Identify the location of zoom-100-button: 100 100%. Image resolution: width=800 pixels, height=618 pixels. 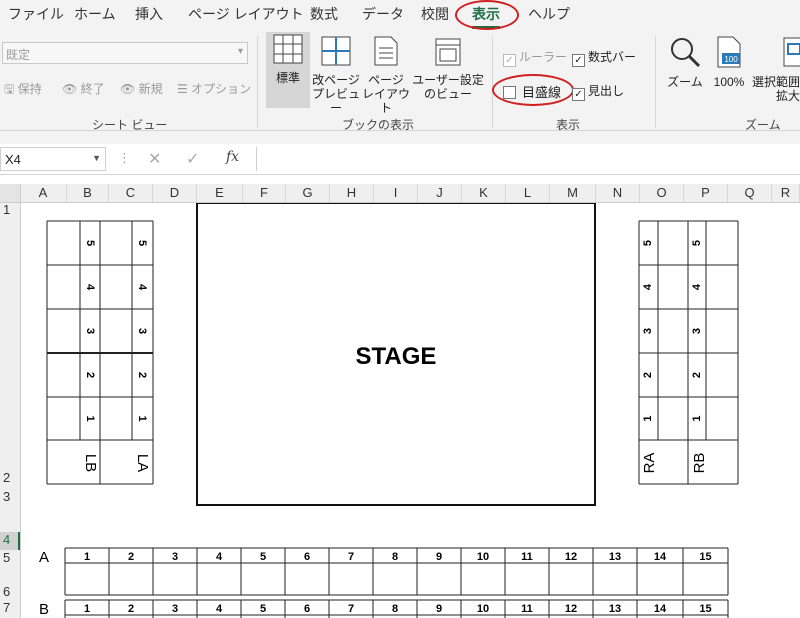
(729, 61).